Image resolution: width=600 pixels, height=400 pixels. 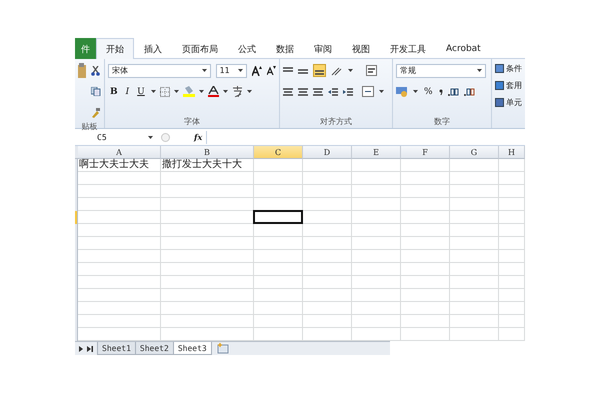 What do you see at coordinates (141, 91) in the screenshot?
I see `underline-button: U` at bounding box center [141, 91].